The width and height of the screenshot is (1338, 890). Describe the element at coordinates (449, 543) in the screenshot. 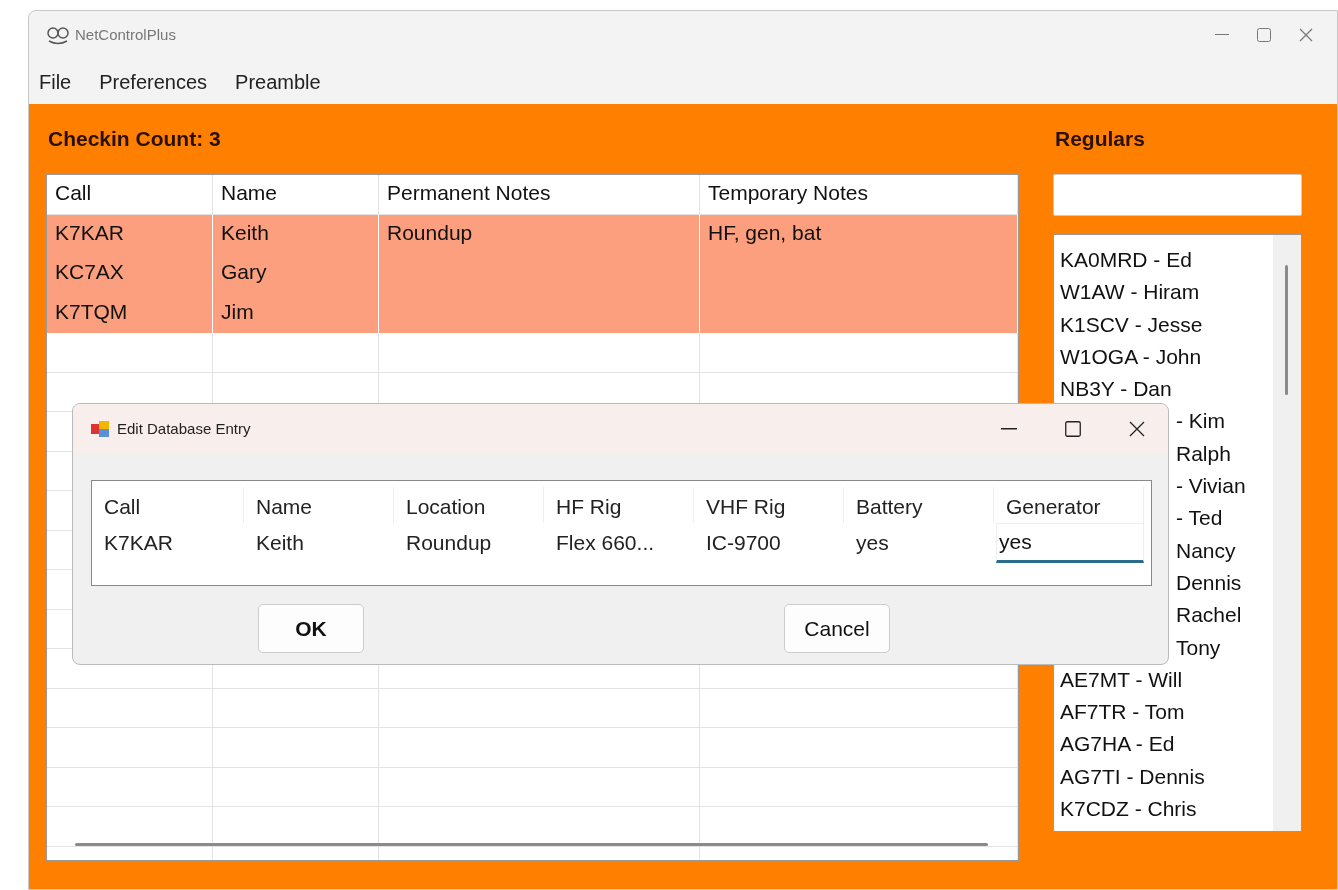

I see `field-value: Roundup` at that location.